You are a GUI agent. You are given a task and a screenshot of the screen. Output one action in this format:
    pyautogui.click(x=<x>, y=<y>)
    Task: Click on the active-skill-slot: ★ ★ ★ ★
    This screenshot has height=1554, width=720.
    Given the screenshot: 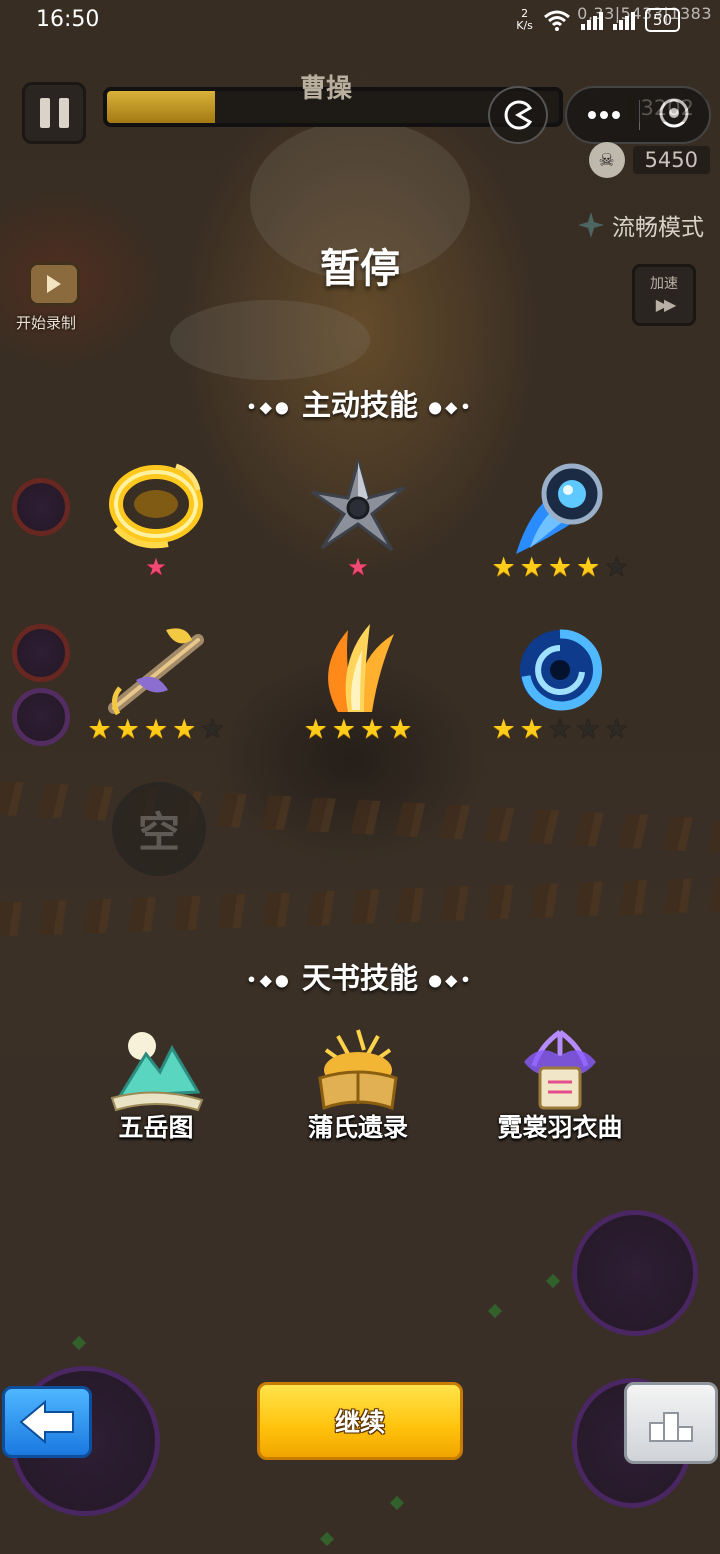 What is the action you would take?
    pyautogui.click(x=358, y=695)
    